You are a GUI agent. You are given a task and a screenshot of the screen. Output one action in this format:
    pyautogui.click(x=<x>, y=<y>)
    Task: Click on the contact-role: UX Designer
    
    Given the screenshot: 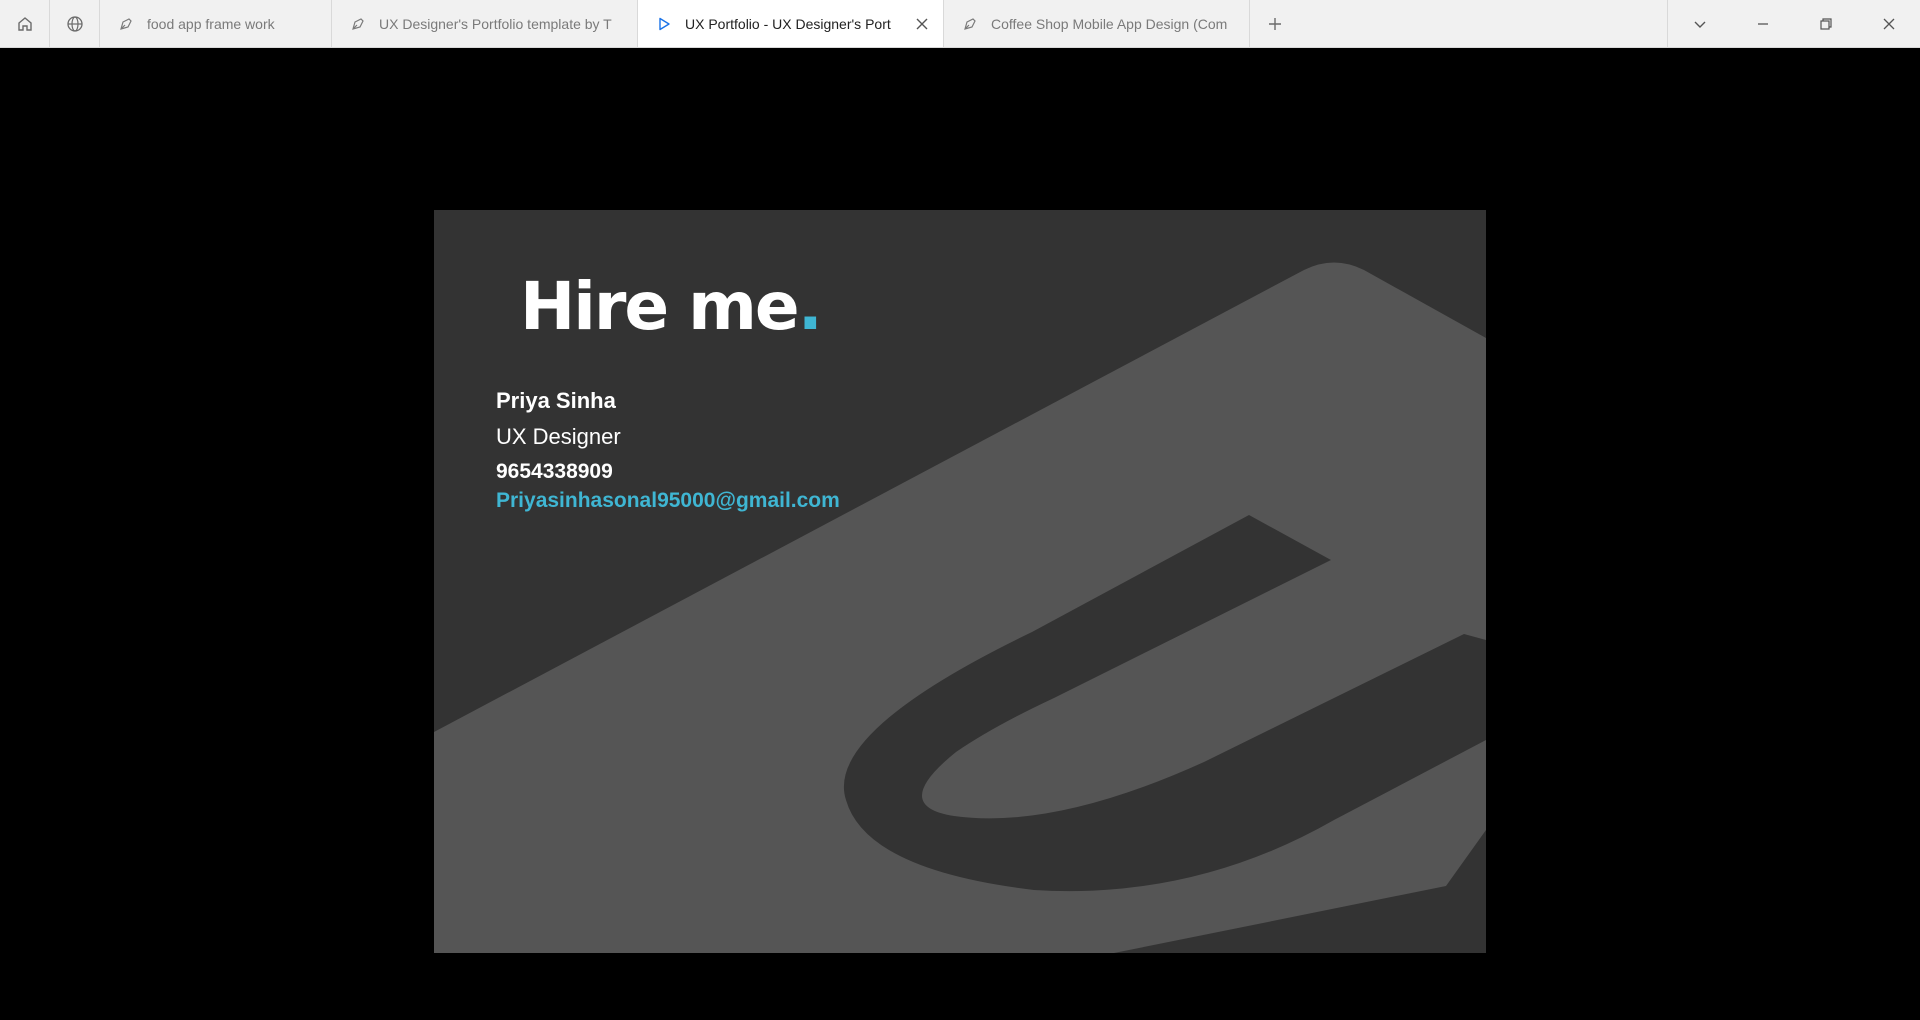 What is the action you would take?
    pyautogui.click(x=558, y=436)
    